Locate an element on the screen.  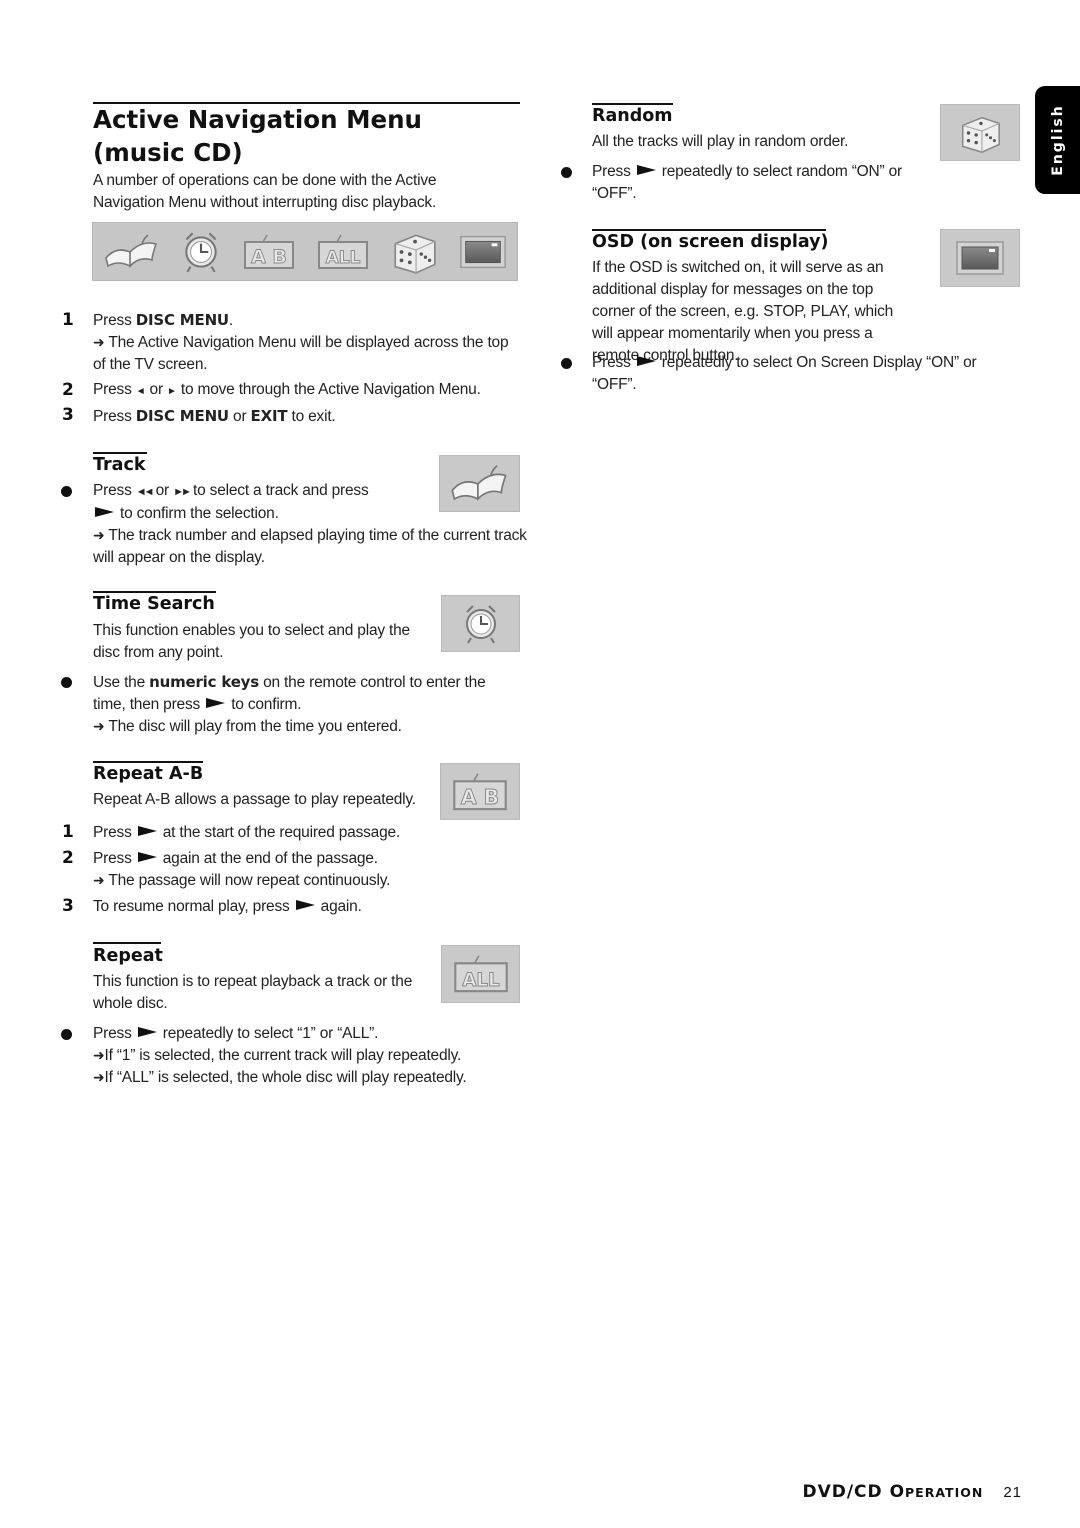
section-title-repeat: Repeat is located at coordinates (128, 956).